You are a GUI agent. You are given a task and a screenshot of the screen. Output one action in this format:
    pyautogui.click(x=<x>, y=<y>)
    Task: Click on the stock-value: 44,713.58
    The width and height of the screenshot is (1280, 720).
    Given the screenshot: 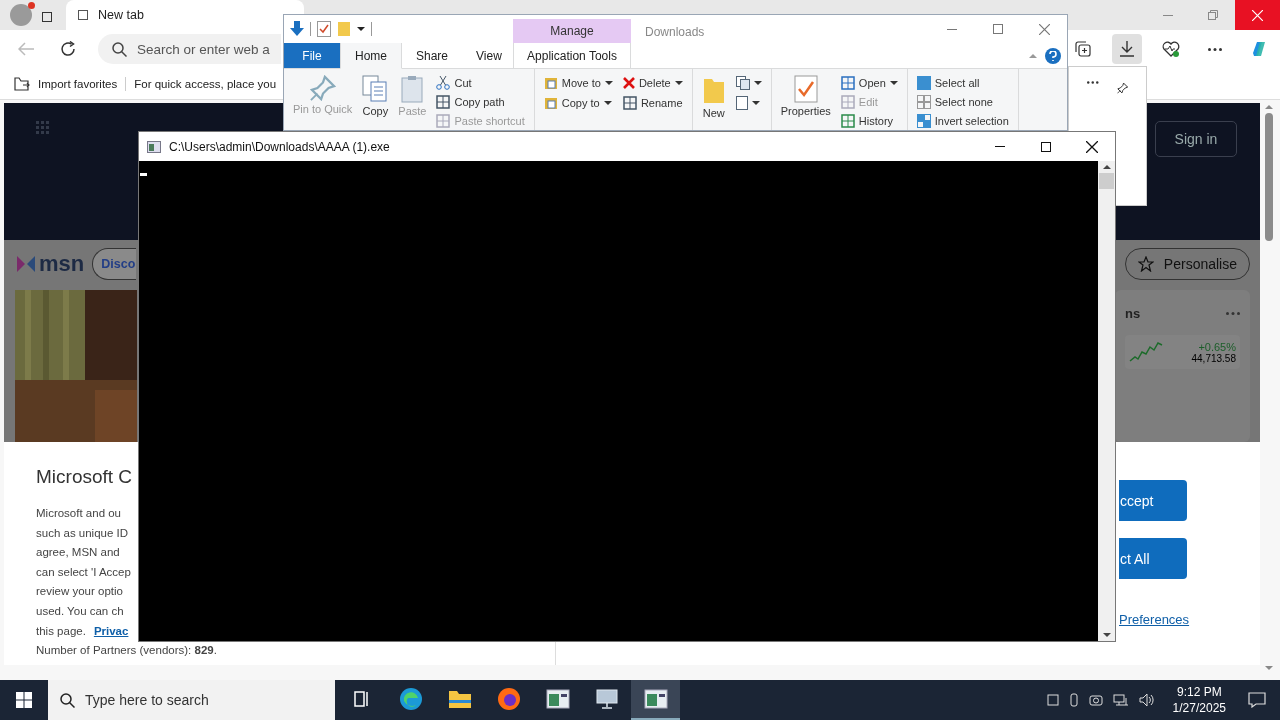 What is the action you would take?
    pyautogui.click(x=1213, y=358)
    